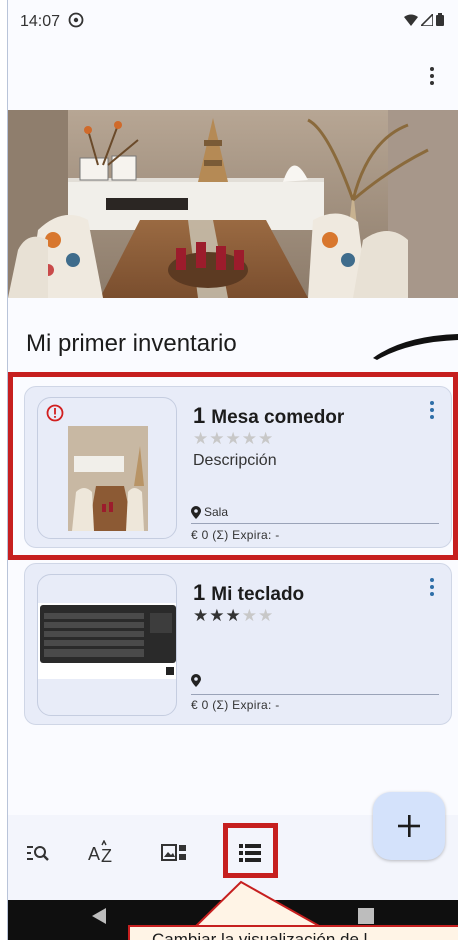 The width and height of the screenshot is (458, 940). I want to click on back-icon, so click(99, 916).